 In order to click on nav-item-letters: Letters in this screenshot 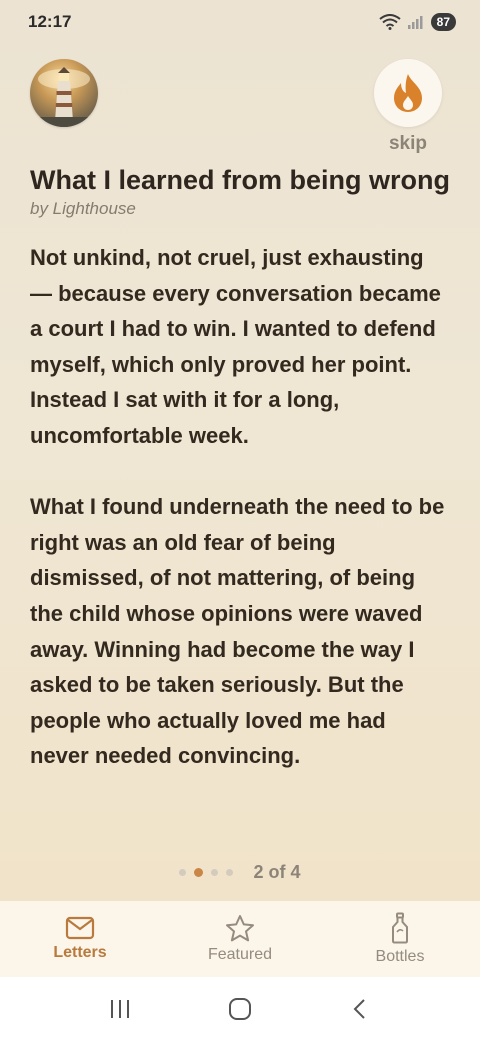, I will do `click(80, 939)`.